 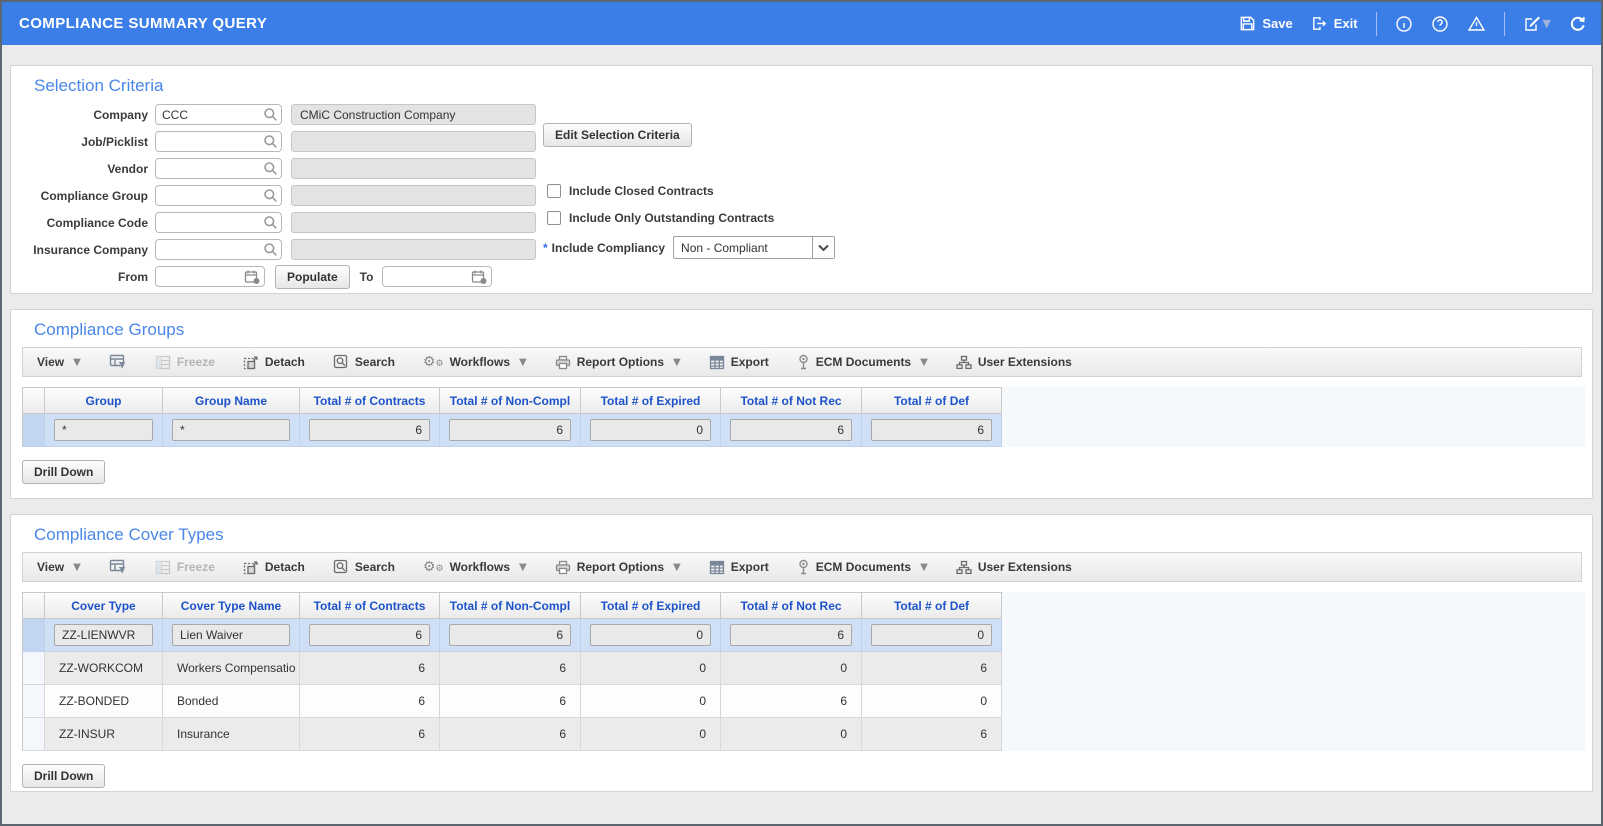 I want to click on groups-drill-down-button: Drill Down, so click(x=64, y=472).